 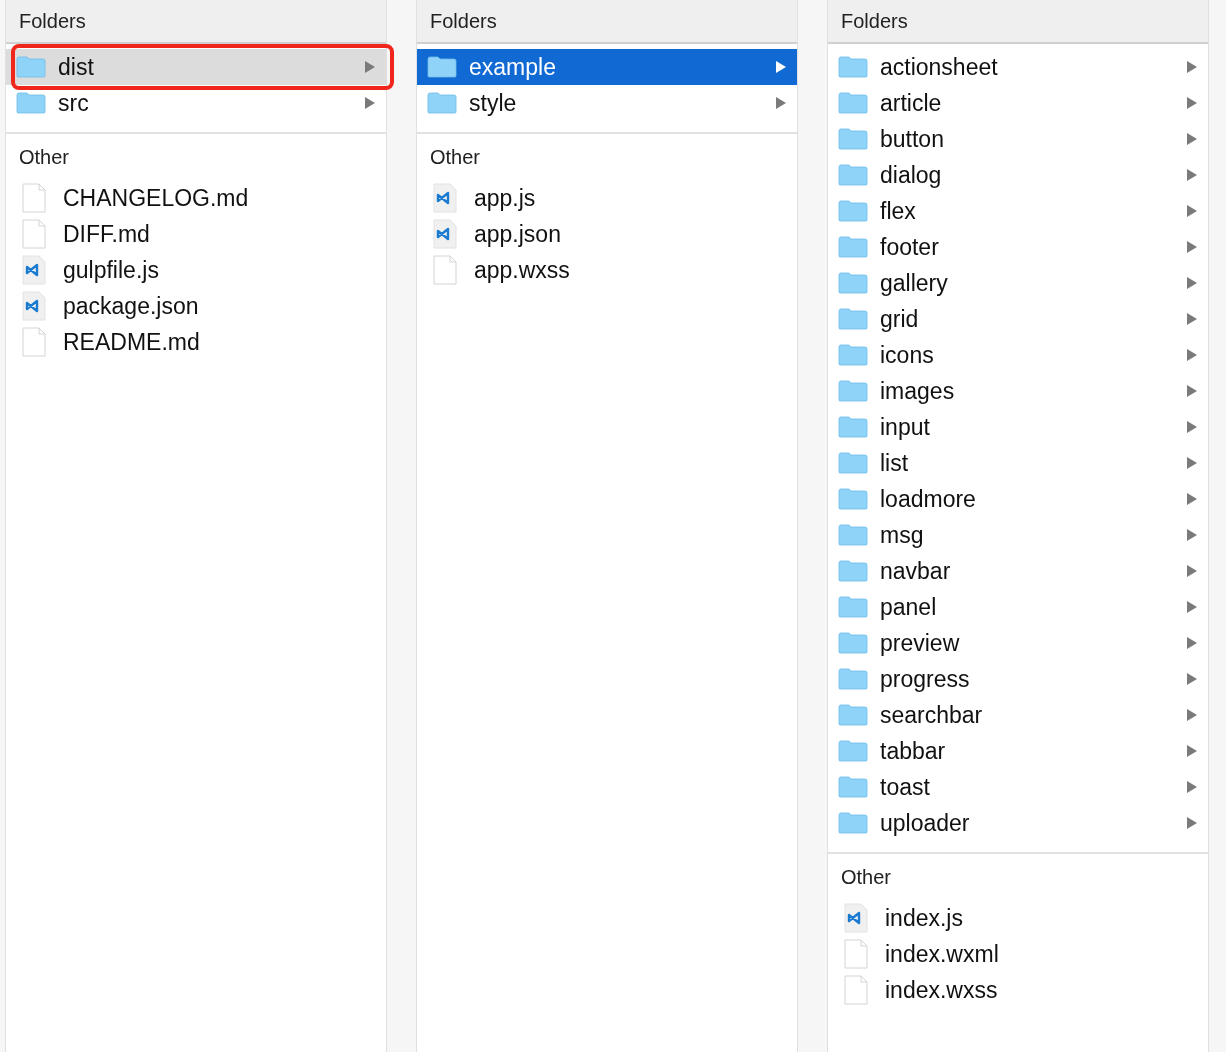 What do you see at coordinates (1018, 247) in the screenshot?
I see `folder-row: footer` at bounding box center [1018, 247].